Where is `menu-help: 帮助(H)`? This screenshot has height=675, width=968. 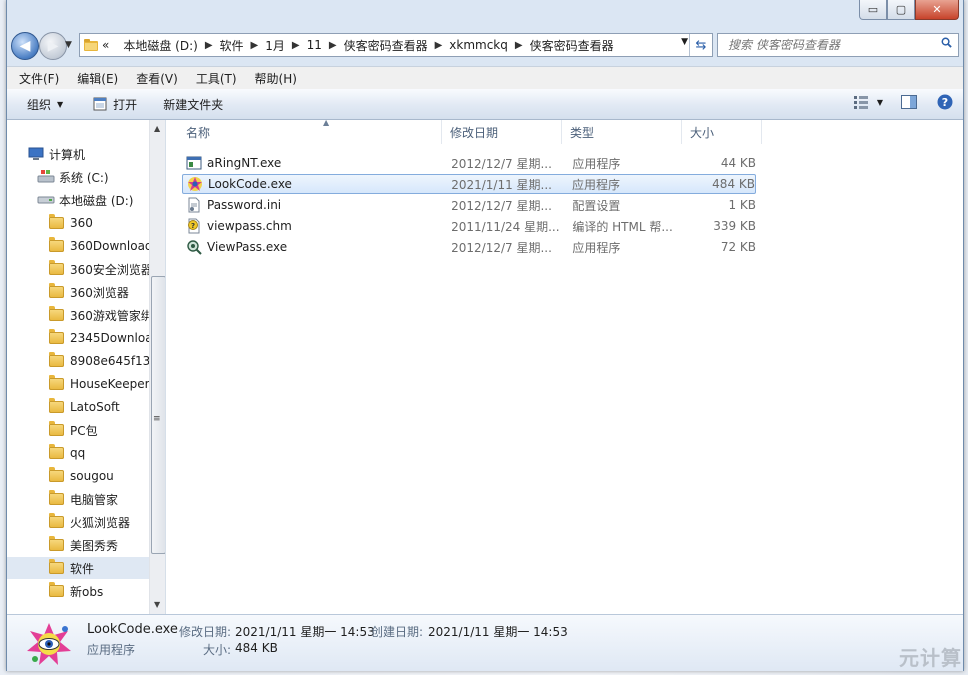
menu-help: 帮助(H) is located at coordinates (276, 78).